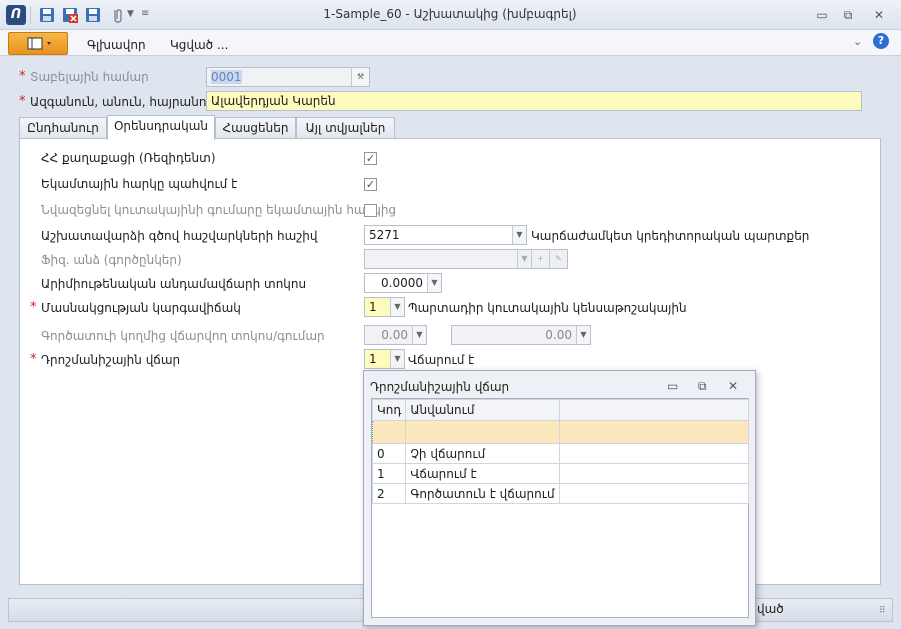  I want to click on column-header-code: Կոդ, so click(389, 410).